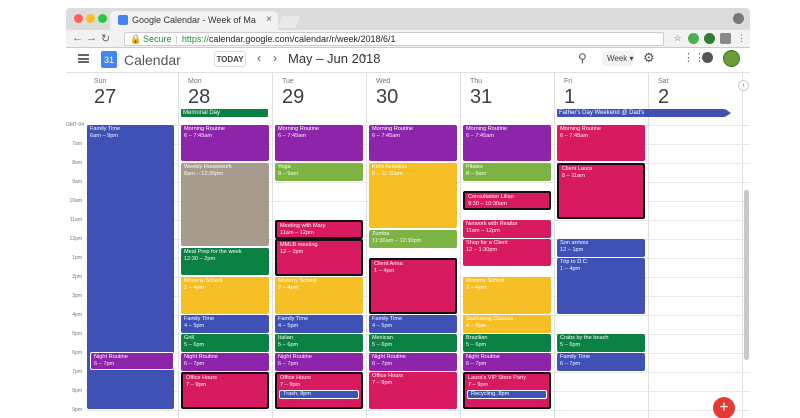 This screenshot has height=418, width=800. I want to click on scrollbar, so click(746, 275).